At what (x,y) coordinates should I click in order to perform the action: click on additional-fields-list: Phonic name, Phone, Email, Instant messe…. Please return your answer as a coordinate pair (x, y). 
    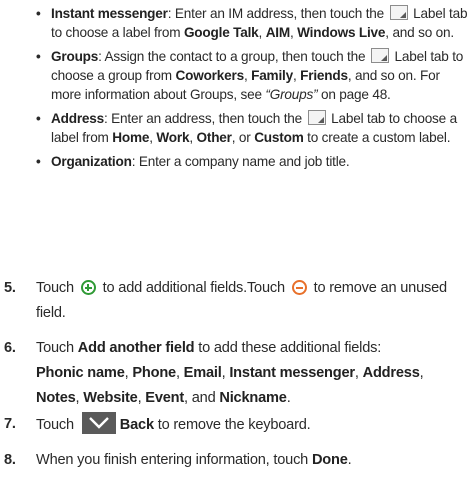
    Looking at the image, I should click on (230, 385).